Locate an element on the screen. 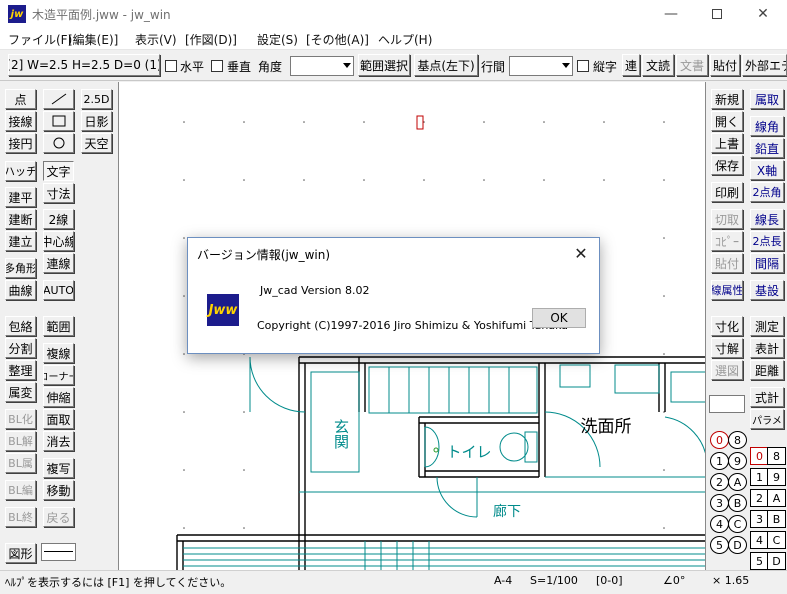 This screenshot has height=594, width=787. maximize-button is located at coordinates (717, 14).